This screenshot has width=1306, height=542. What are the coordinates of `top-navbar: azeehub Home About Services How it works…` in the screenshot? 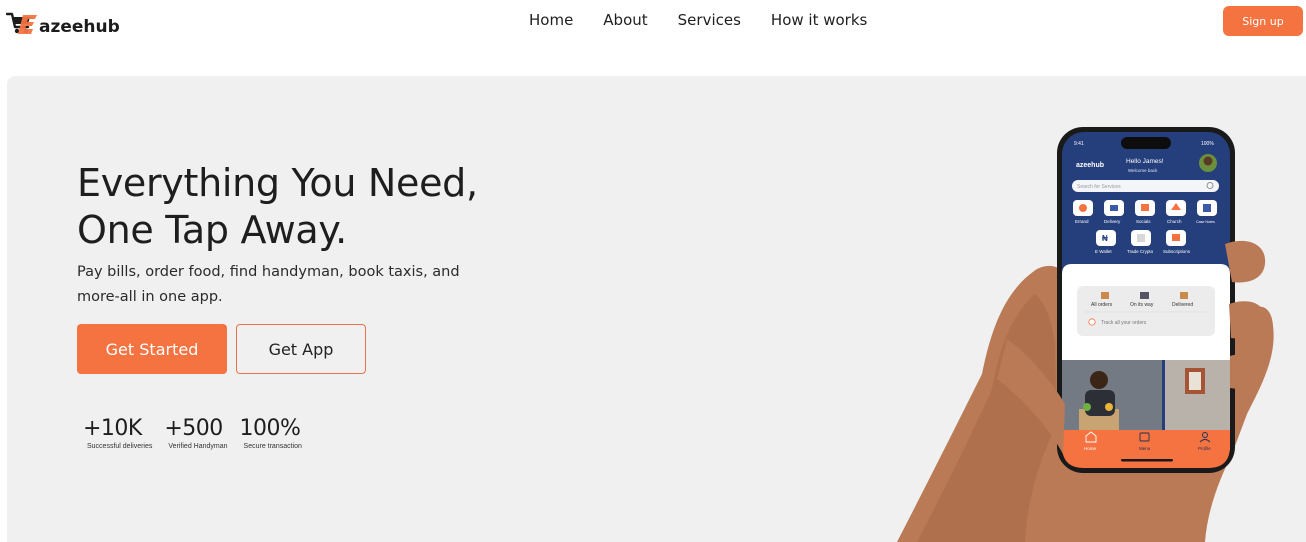 It's located at (653, 30).